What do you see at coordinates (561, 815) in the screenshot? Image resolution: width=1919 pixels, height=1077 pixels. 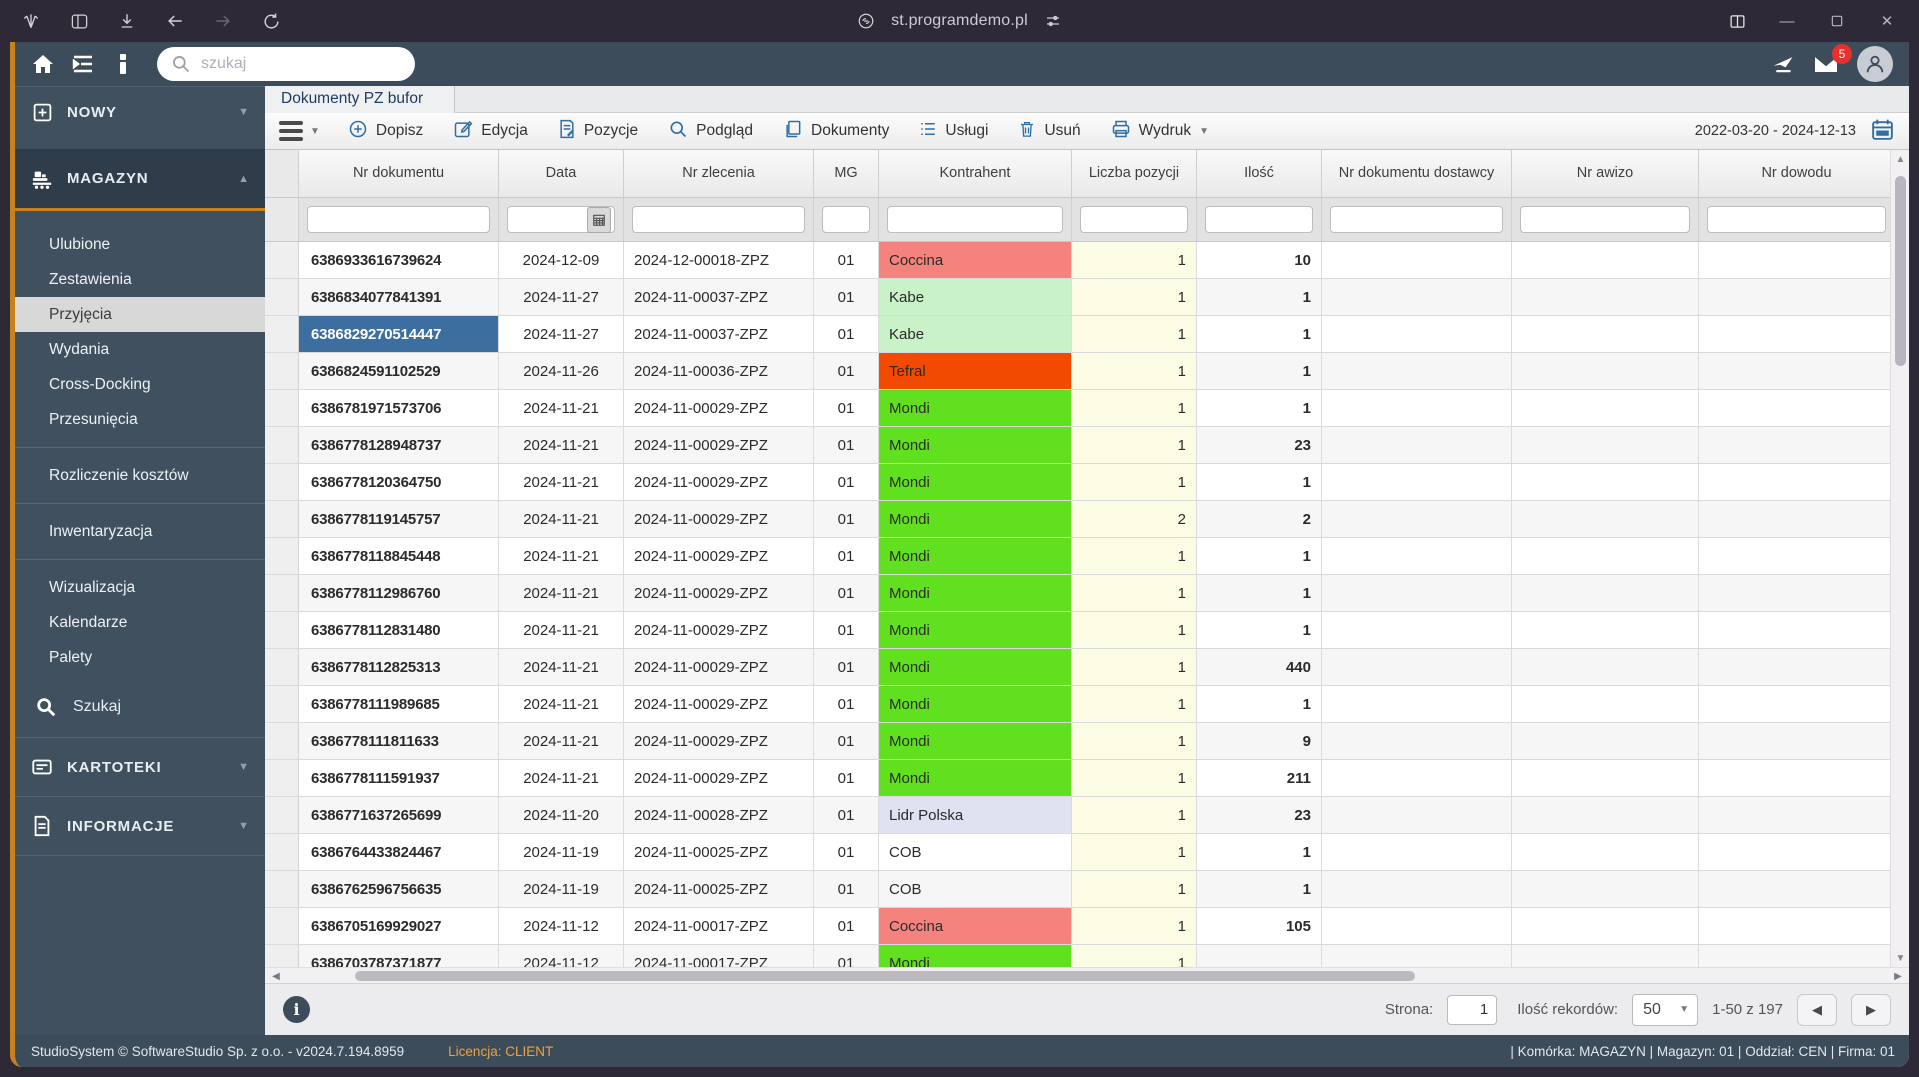 I see `cell-data: 2024-11-20` at bounding box center [561, 815].